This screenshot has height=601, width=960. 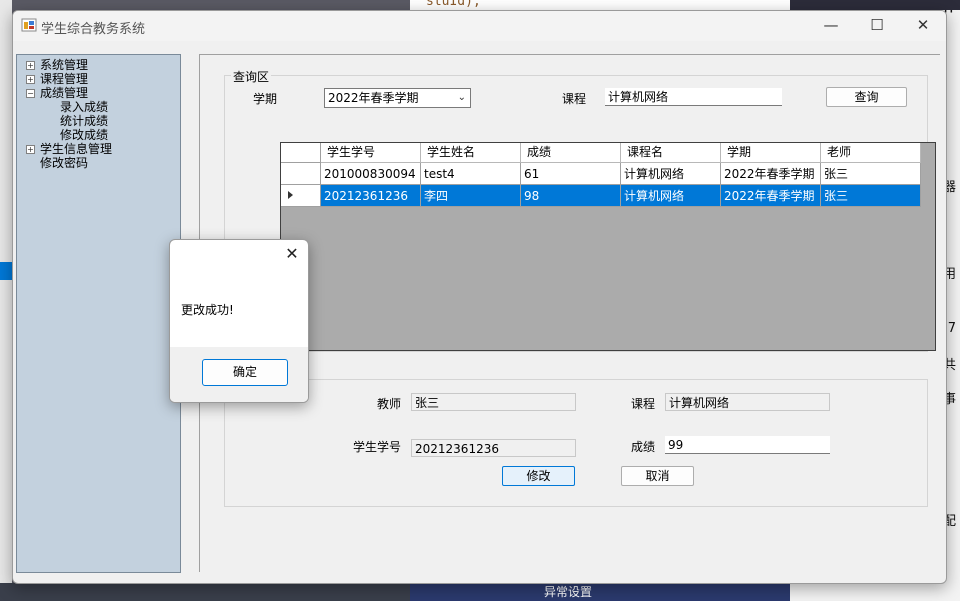 I want to click on app-icon, so click(x=29, y=25).